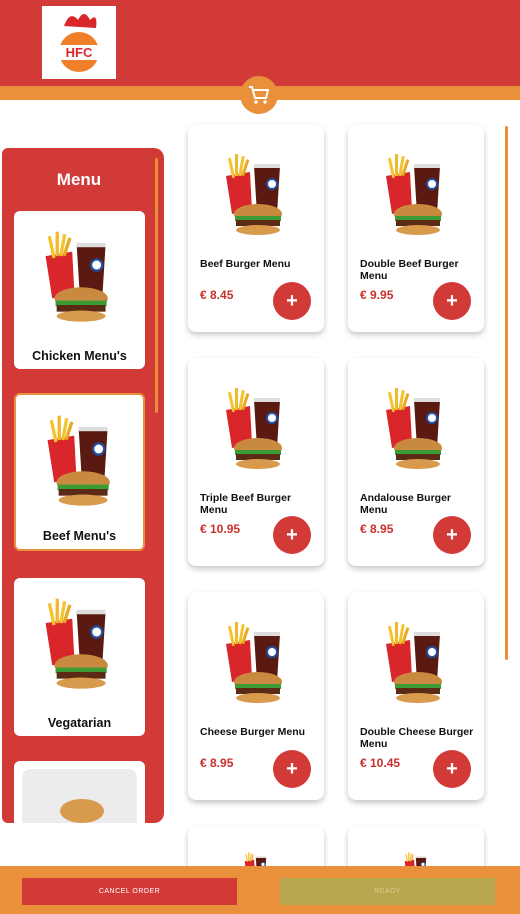  What do you see at coordinates (417, 738) in the screenshot?
I see `product-name: Double Cheese Burger Menu` at bounding box center [417, 738].